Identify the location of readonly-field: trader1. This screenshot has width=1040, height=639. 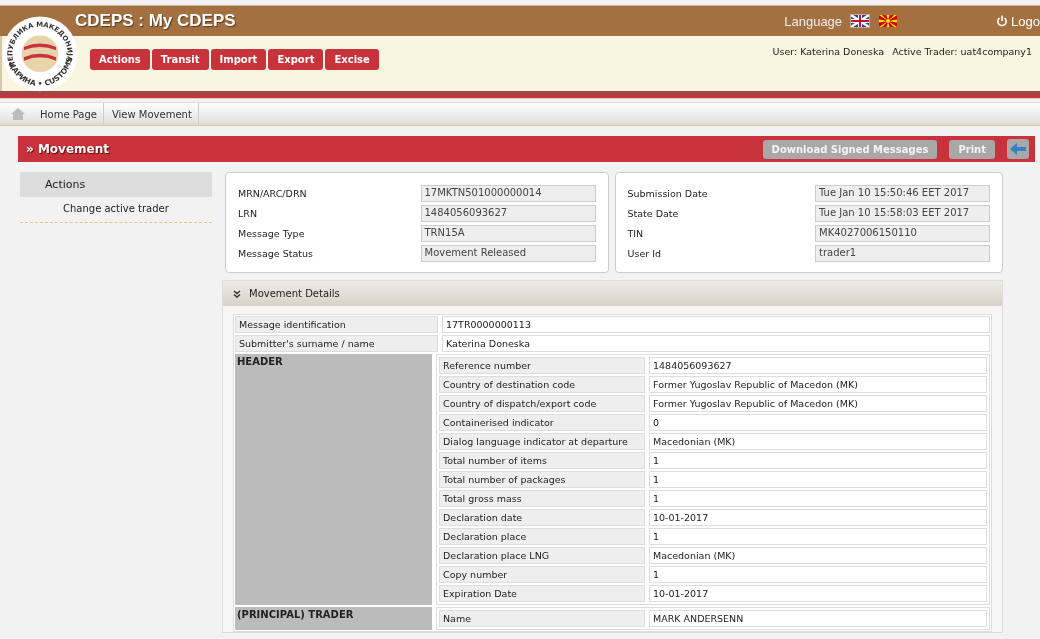
(902, 253).